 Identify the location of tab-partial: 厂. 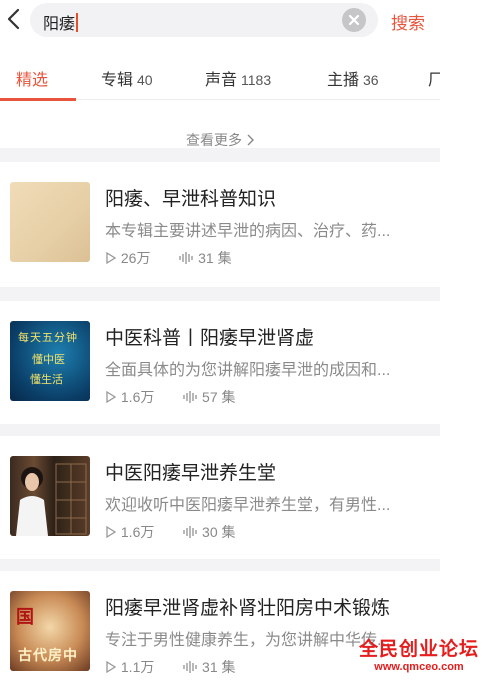
(434, 78).